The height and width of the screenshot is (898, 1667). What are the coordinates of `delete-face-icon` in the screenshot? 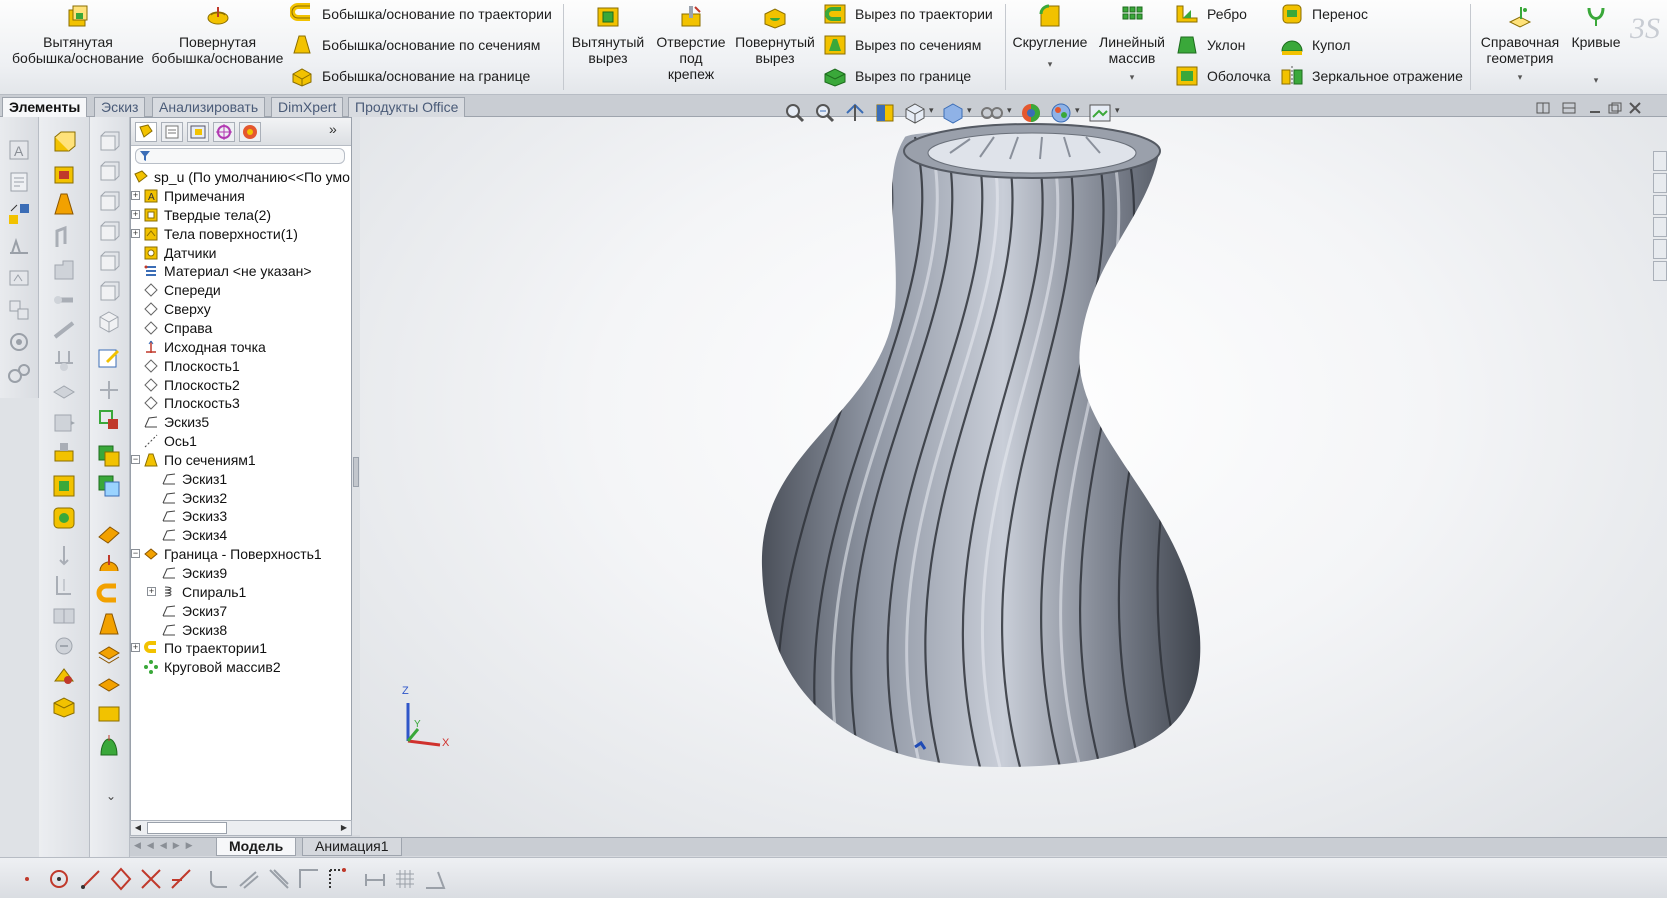 It's located at (64, 586).